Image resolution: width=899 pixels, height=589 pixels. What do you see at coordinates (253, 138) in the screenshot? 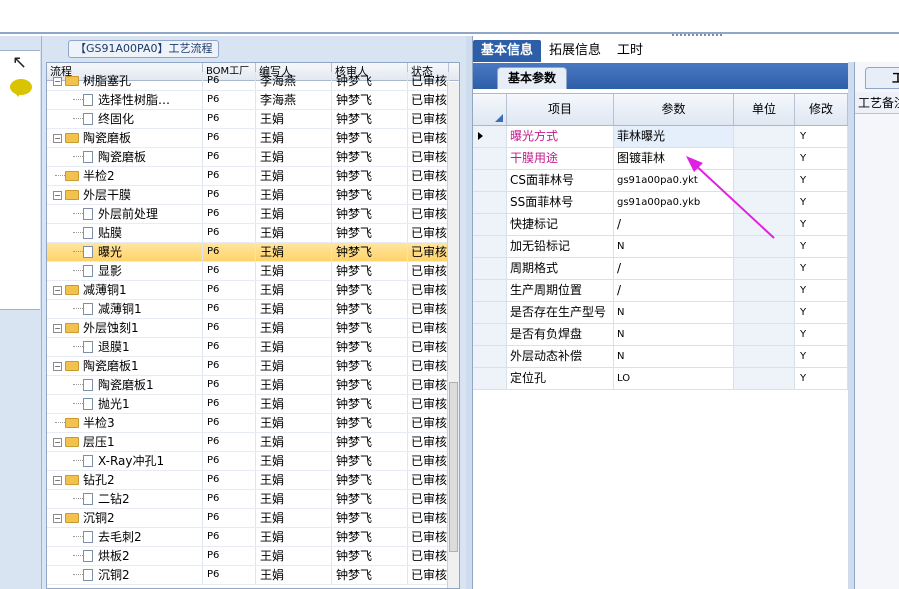
I see `tree-row: − 陶瓷磨板 P6 王娟 钟梦飞 已审核` at bounding box center [253, 138].